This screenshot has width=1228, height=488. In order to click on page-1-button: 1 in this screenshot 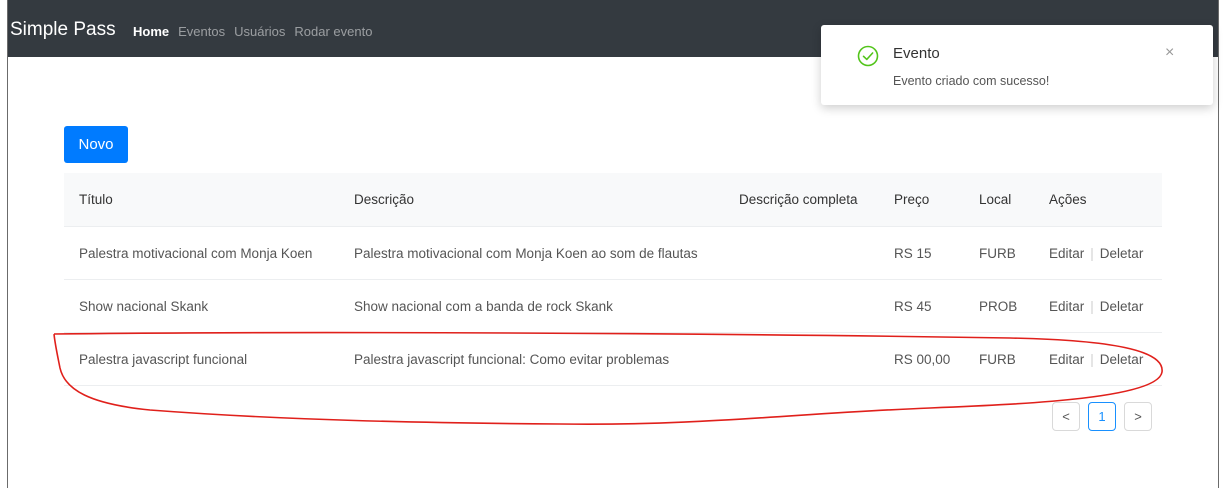, I will do `click(1102, 416)`.